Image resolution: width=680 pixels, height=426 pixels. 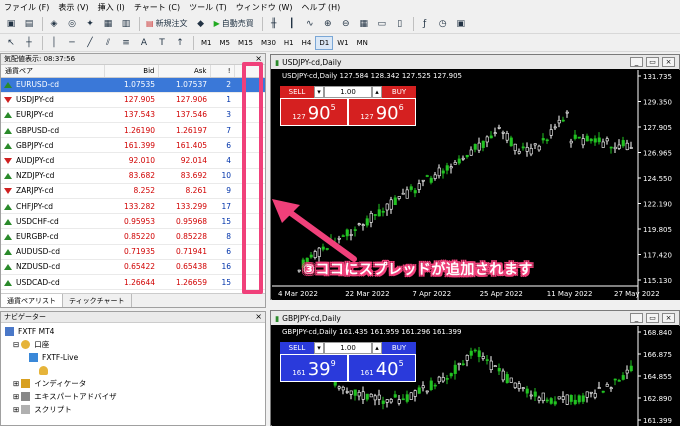 I want to click on templates-icon: ▣, so click(x=461, y=24).